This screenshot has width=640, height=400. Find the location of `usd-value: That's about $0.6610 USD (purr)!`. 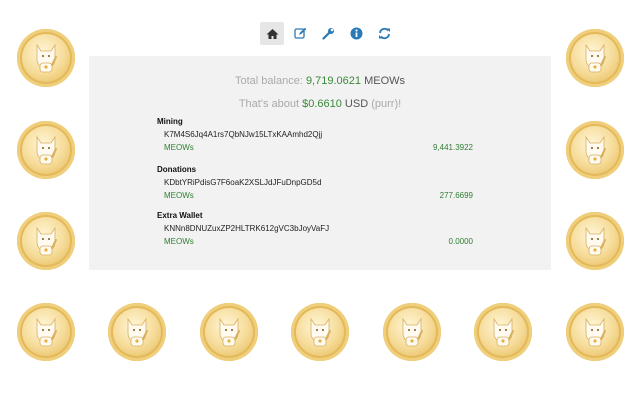

usd-value: That's about $0.6610 USD (purr)! is located at coordinates (320, 104).